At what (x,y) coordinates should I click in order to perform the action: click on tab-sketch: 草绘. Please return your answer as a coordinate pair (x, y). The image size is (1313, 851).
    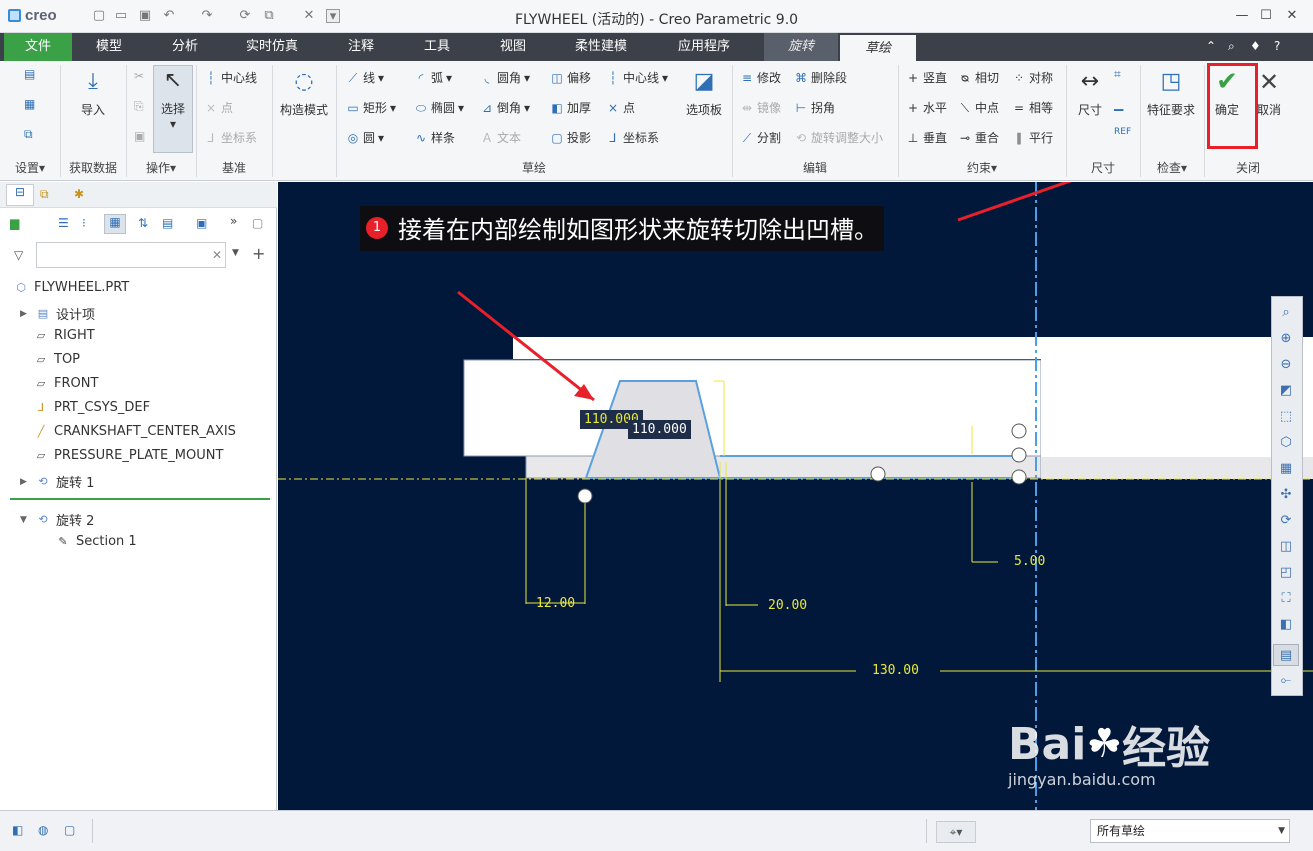
    Looking at the image, I should click on (878, 48).